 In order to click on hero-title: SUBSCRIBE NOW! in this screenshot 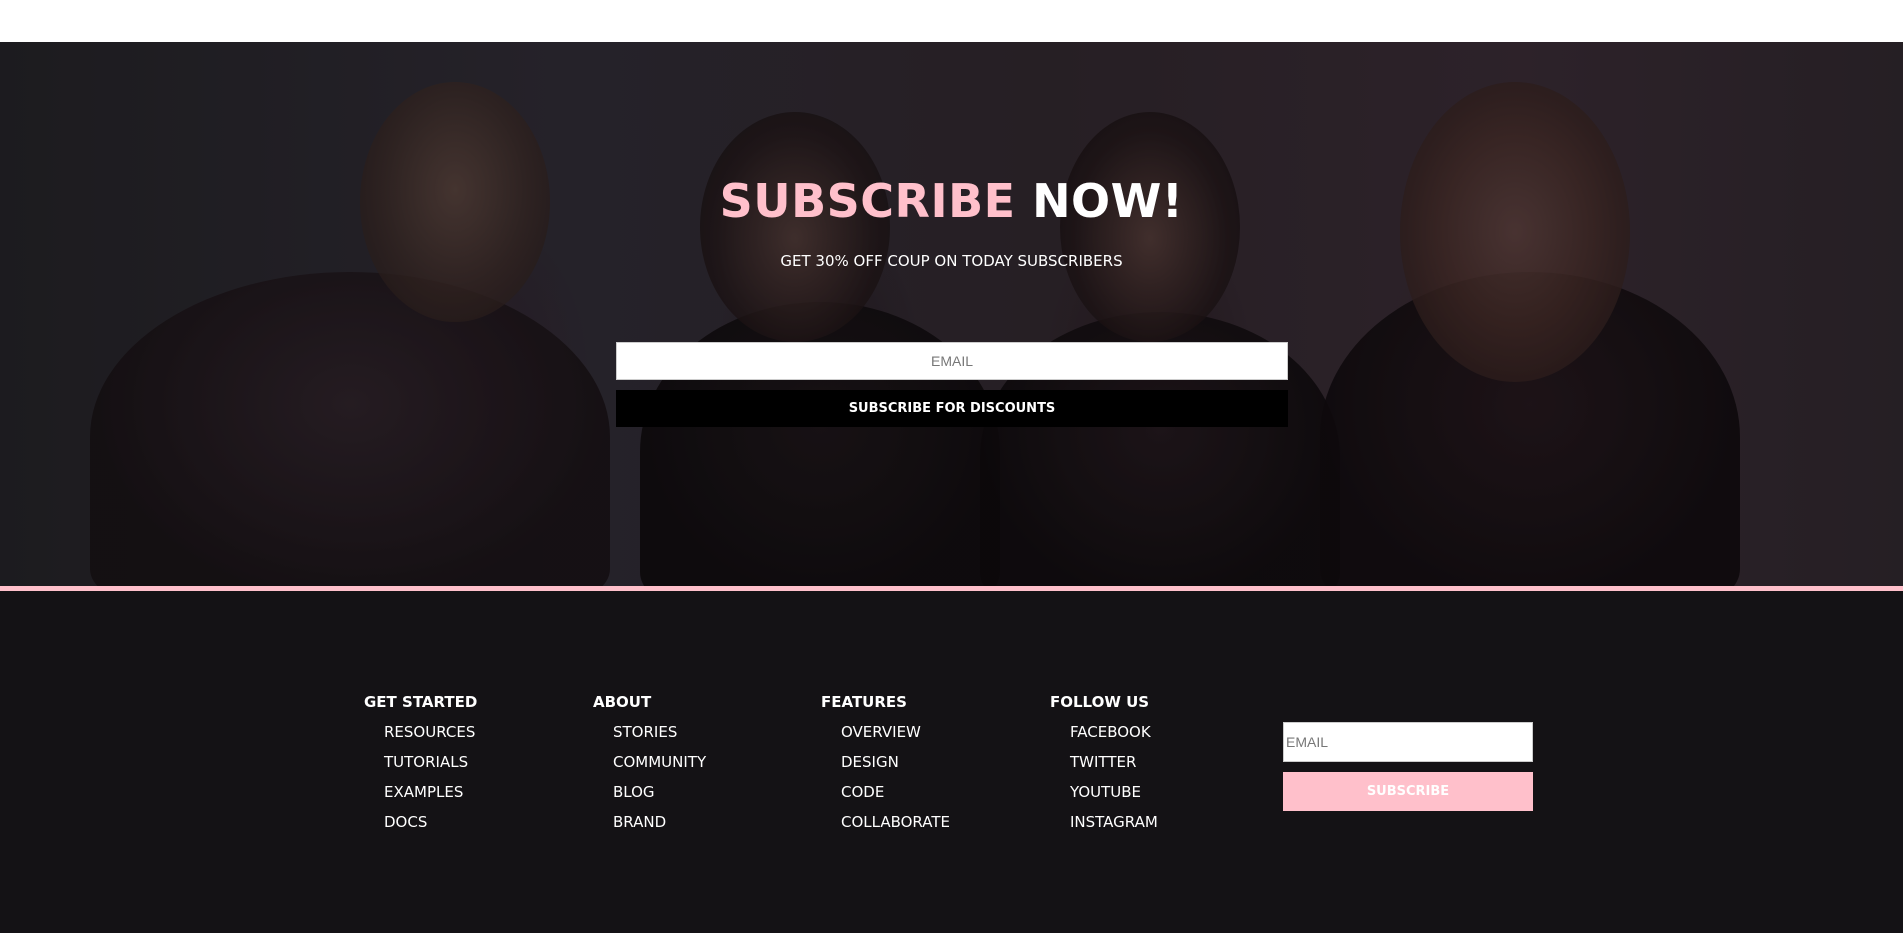, I will do `click(951, 201)`.